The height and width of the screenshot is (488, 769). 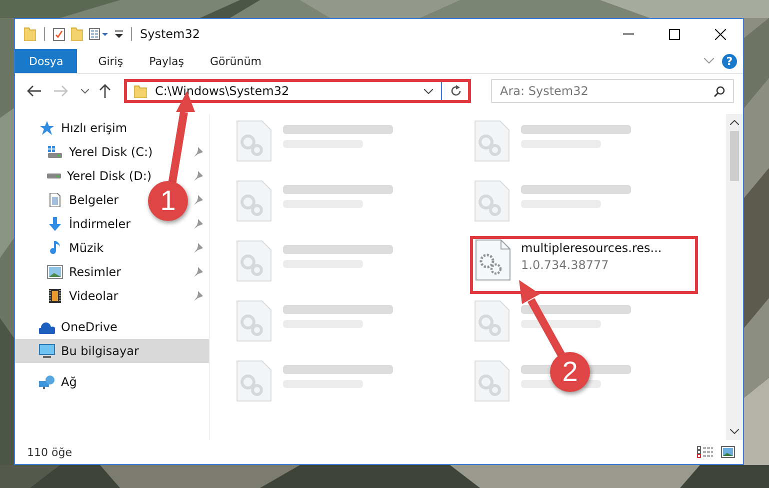 What do you see at coordinates (68, 327) in the screenshot?
I see `nav-item: OneDrive` at bounding box center [68, 327].